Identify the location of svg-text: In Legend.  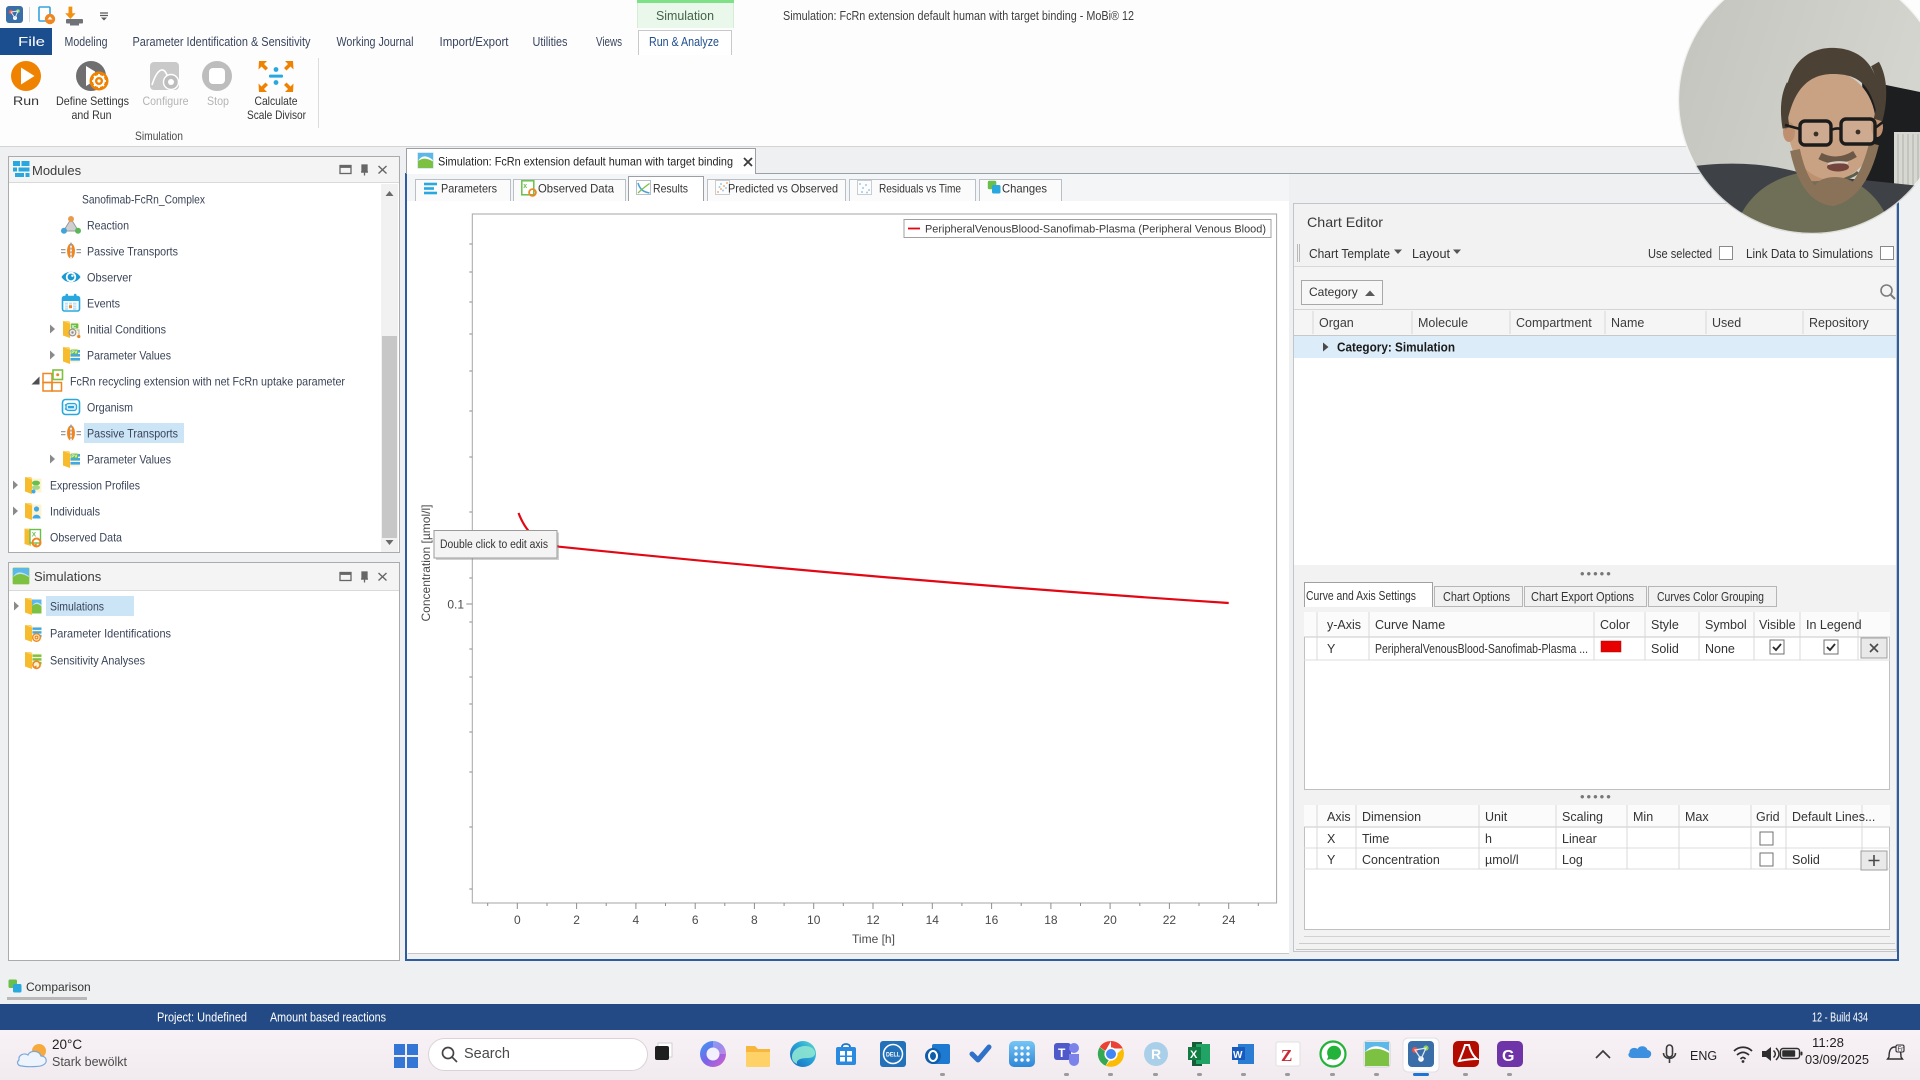
(1834, 625).